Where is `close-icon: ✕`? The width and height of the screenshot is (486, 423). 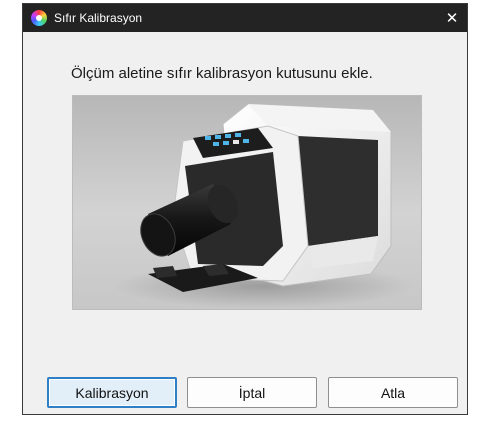
close-icon: ✕ is located at coordinates (452, 18).